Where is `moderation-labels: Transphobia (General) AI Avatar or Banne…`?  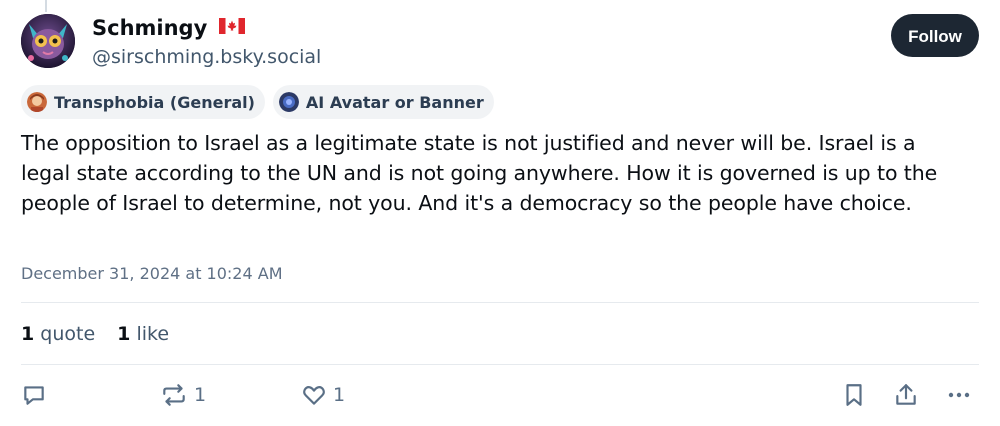
moderation-labels: Transphobia (General) AI Avatar or Banne… is located at coordinates (257, 102).